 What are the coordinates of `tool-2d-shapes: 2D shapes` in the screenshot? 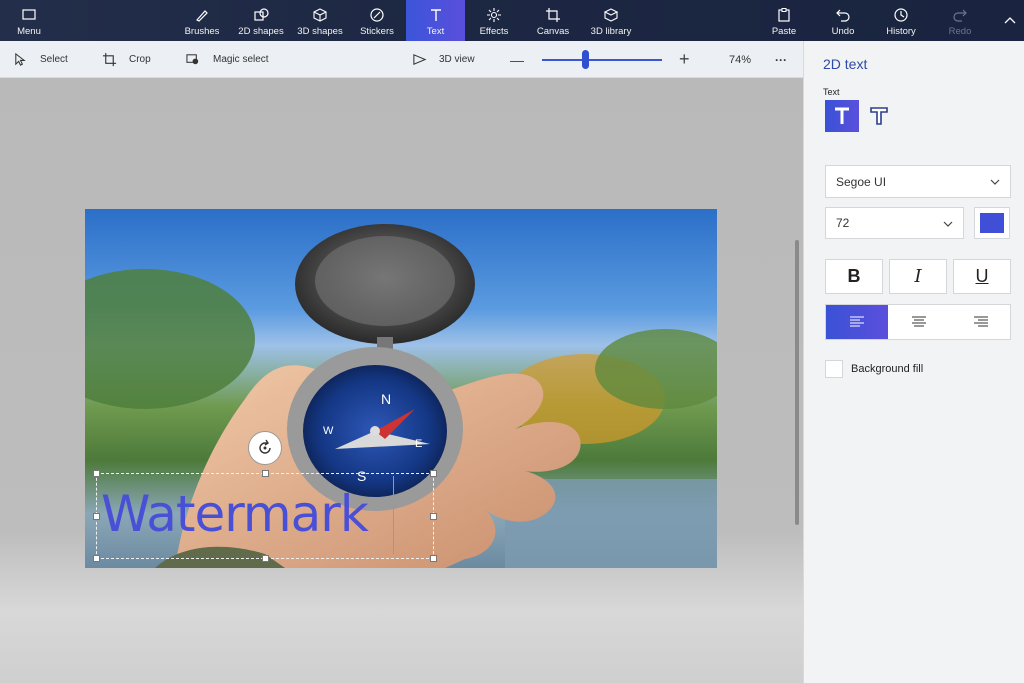 It's located at (261, 20).